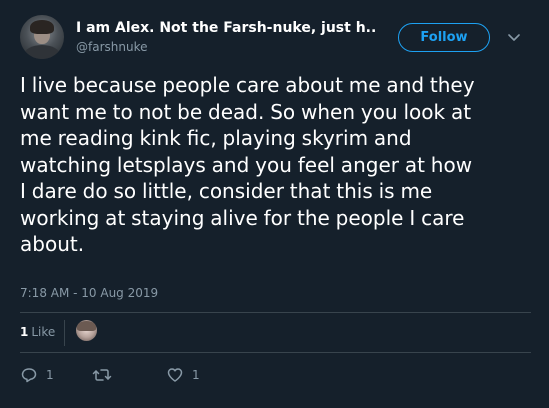  I want to click on likes-label: Like, so click(43, 332).